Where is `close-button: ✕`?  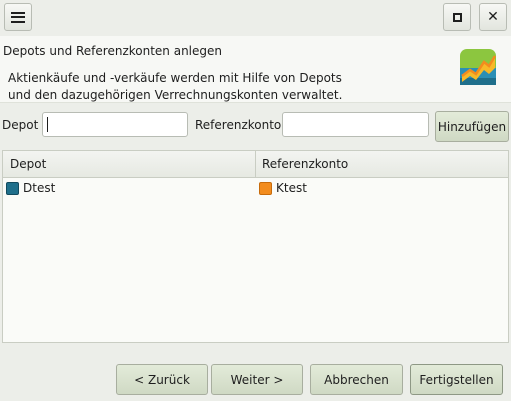 close-button: ✕ is located at coordinates (493, 17).